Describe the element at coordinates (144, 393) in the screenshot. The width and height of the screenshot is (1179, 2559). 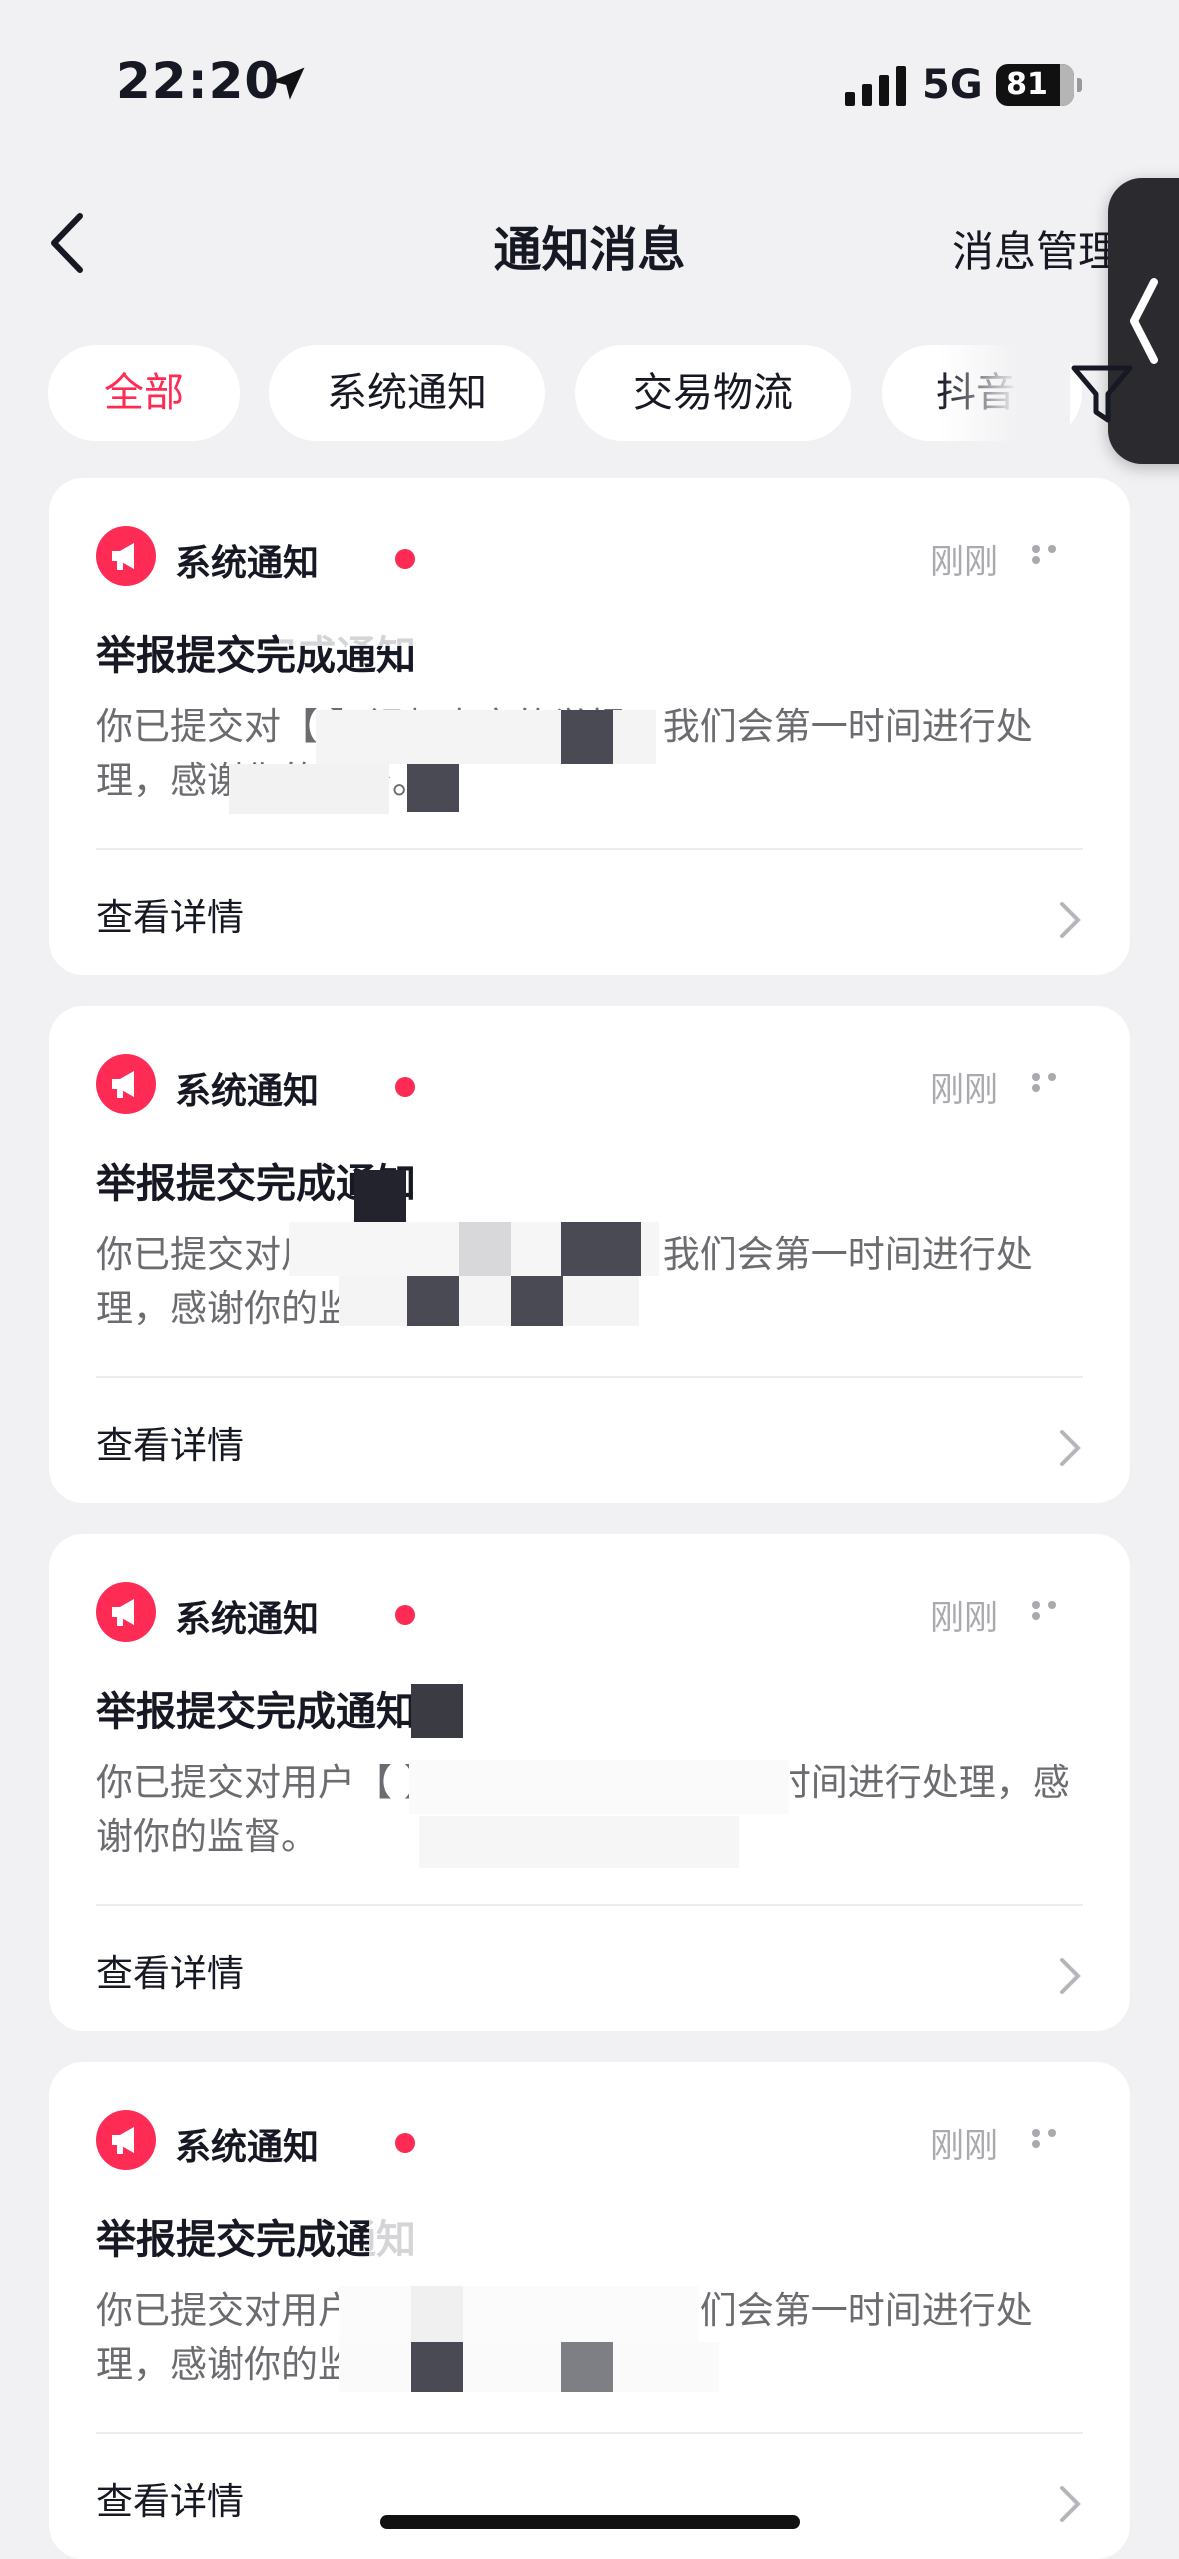
I see `tab-all: 全部` at that location.